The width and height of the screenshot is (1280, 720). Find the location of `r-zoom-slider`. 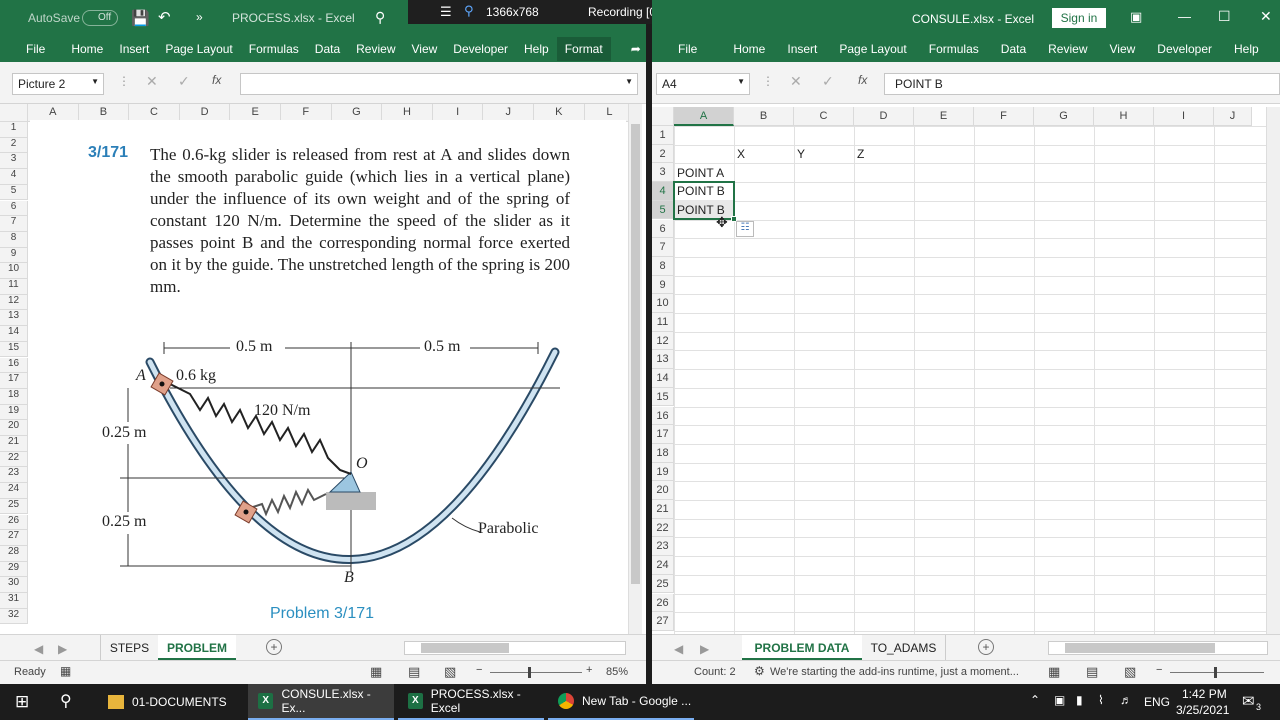

r-zoom-slider is located at coordinates (1217, 672).